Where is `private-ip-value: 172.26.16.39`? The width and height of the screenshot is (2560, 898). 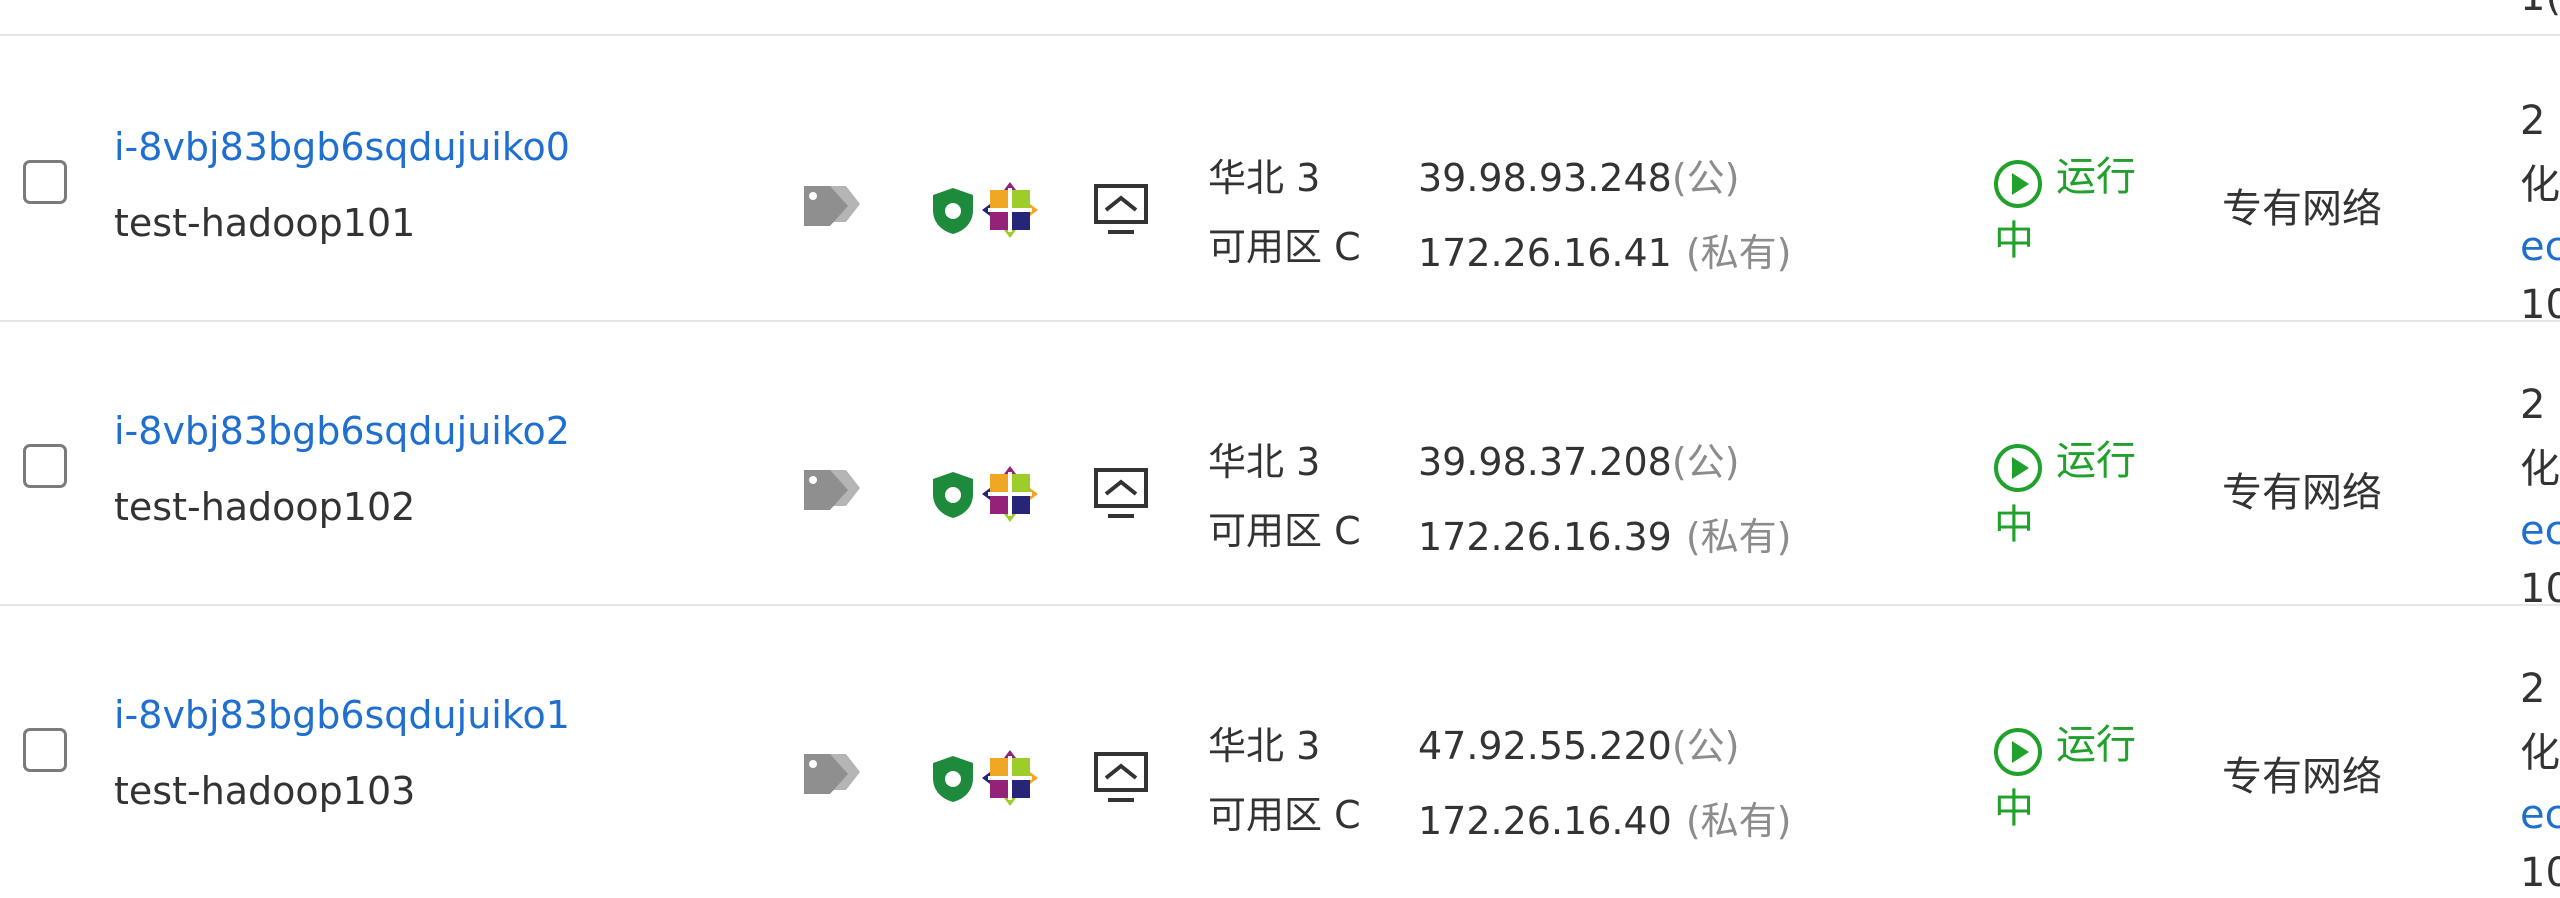
private-ip-value: 172.26.16.39 is located at coordinates (1545, 537).